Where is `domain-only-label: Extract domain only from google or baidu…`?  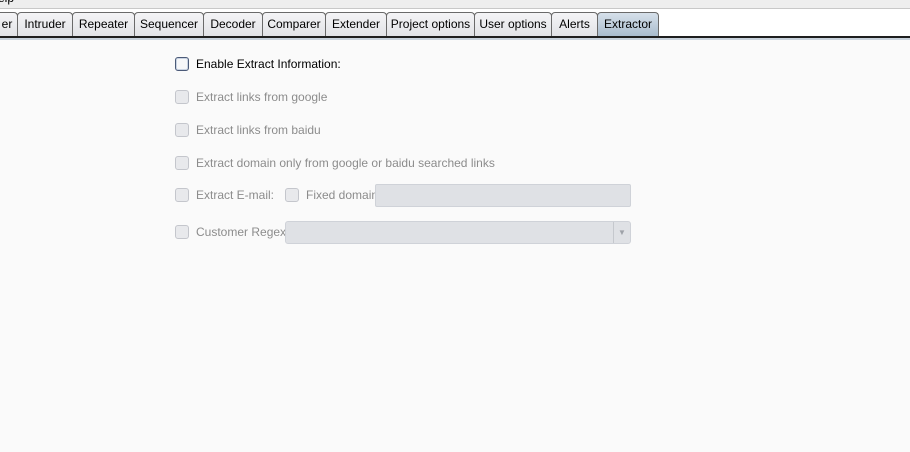 domain-only-label: Extract domain only from google or baidu… is located at coordinates (345, 163).